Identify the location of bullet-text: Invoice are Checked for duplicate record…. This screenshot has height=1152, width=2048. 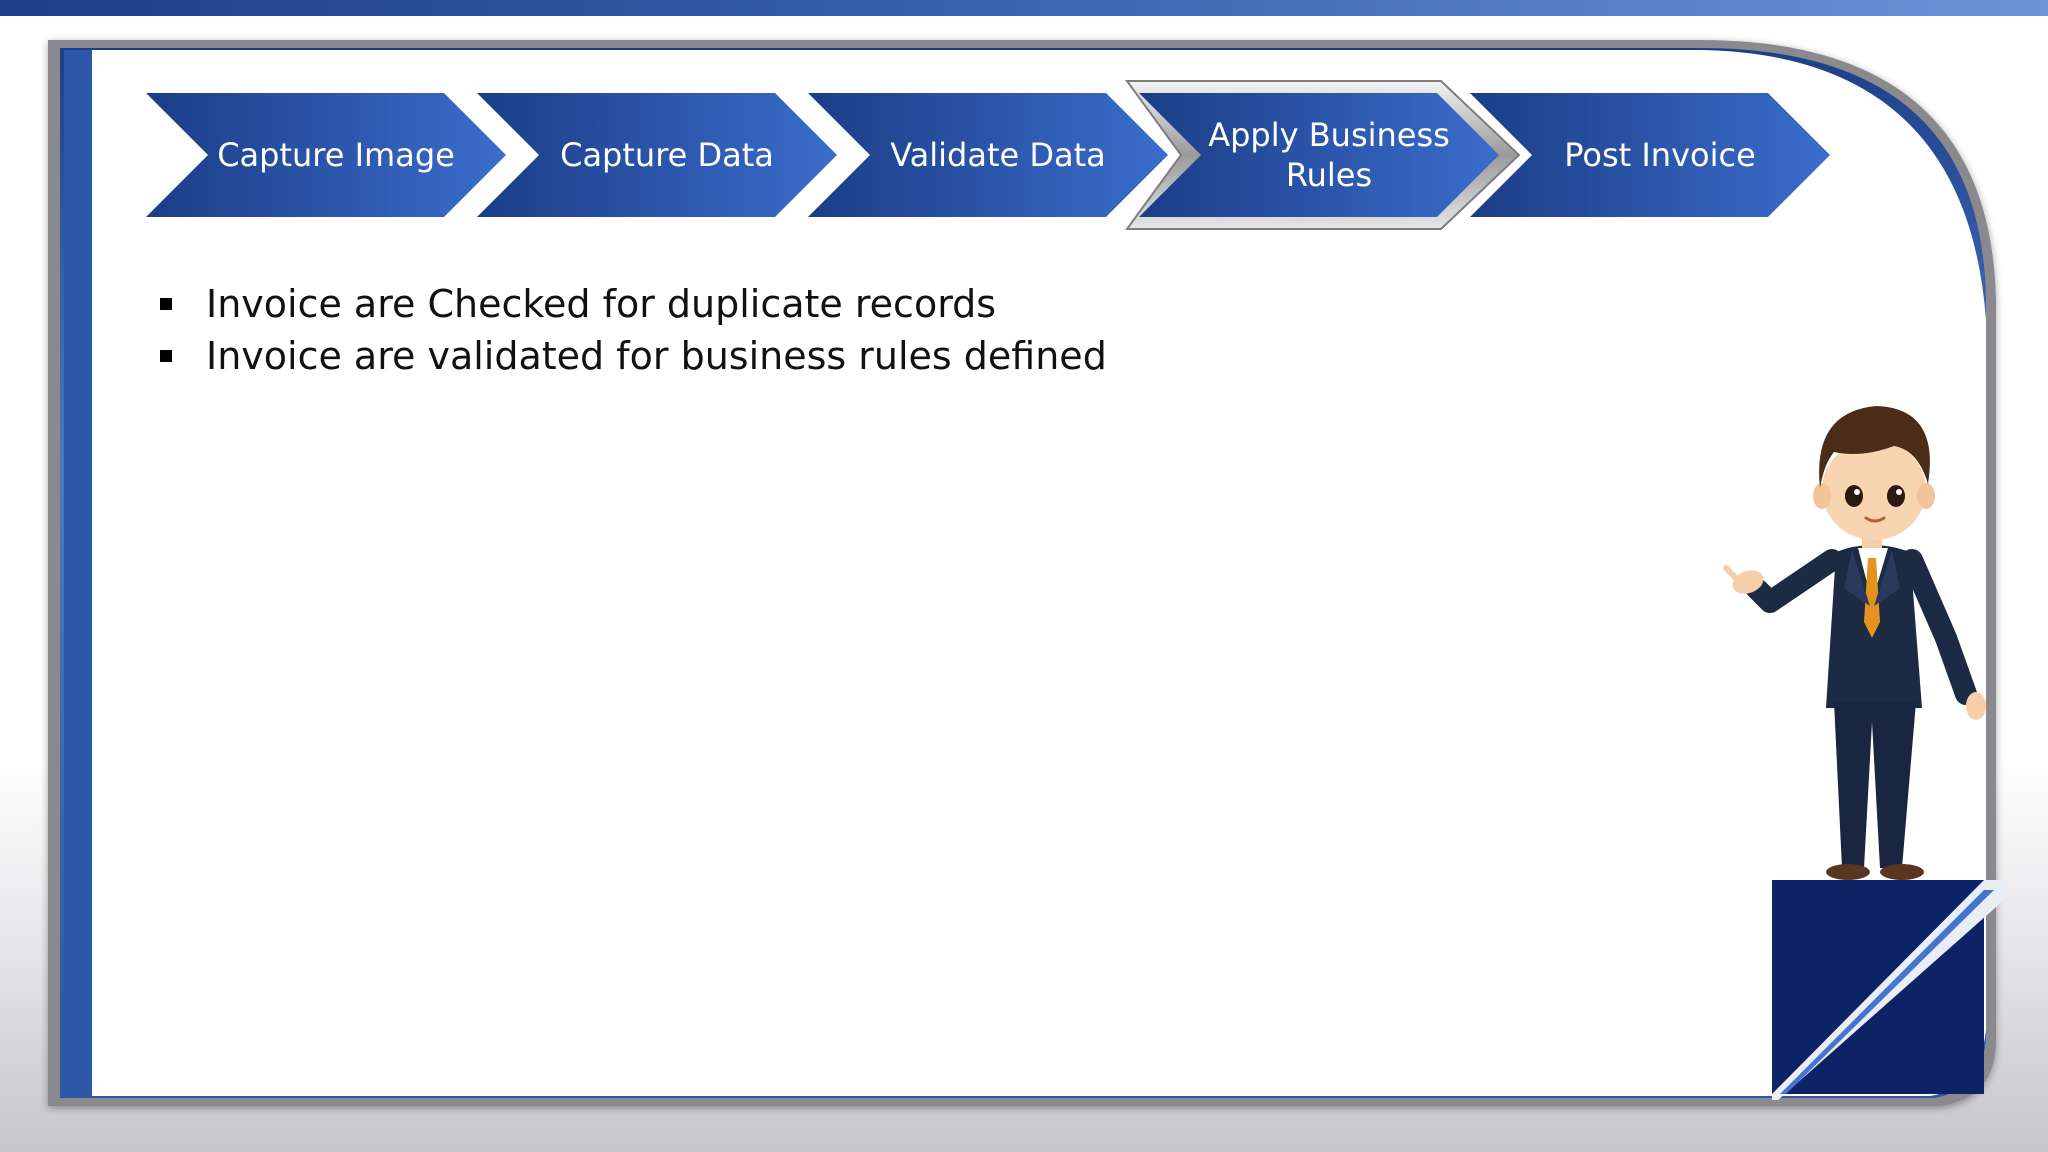
(601, 304).